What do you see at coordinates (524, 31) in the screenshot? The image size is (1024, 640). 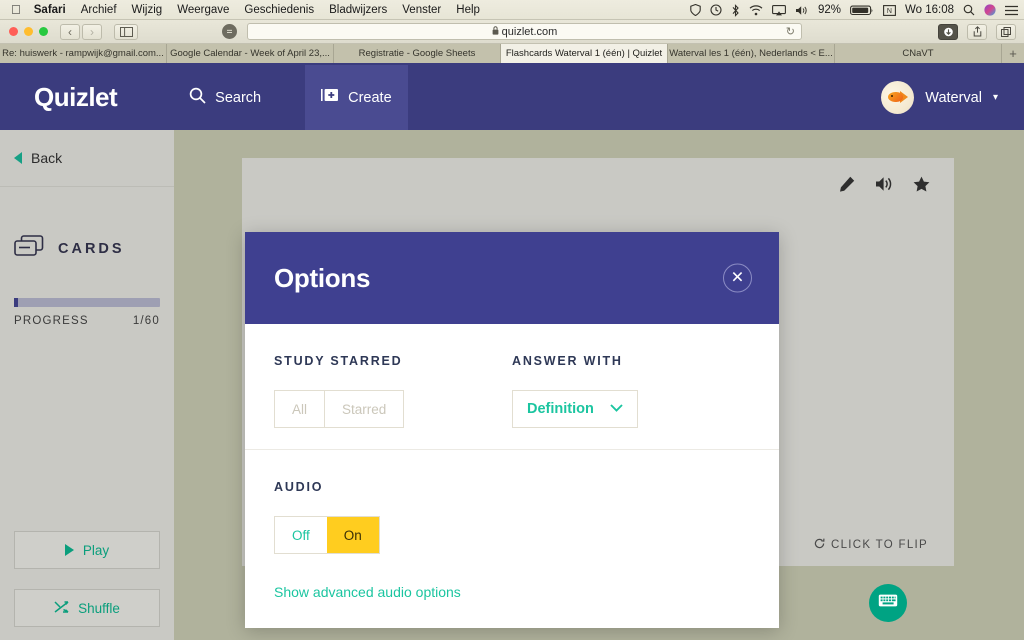 I see `address-bar: quizlet.com ↻` at bounding box center [524, 31].